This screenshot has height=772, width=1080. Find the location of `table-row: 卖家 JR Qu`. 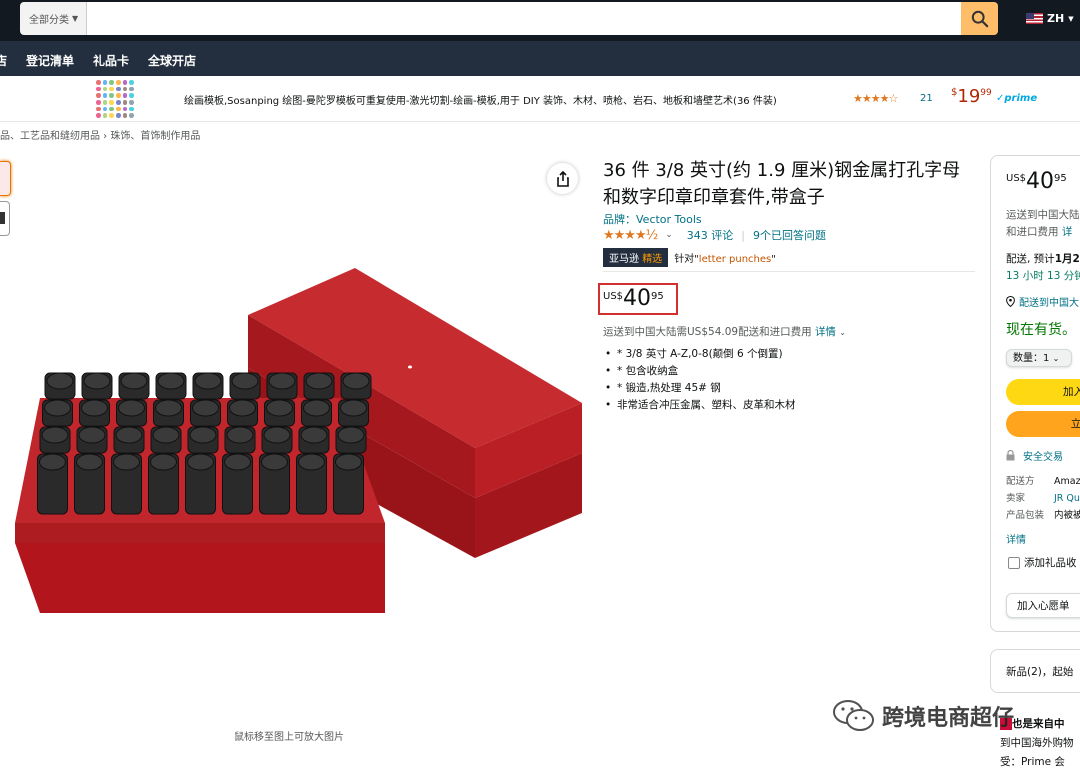

table-row: 卖家 JR Qu is located at coordinates (1043, 498).